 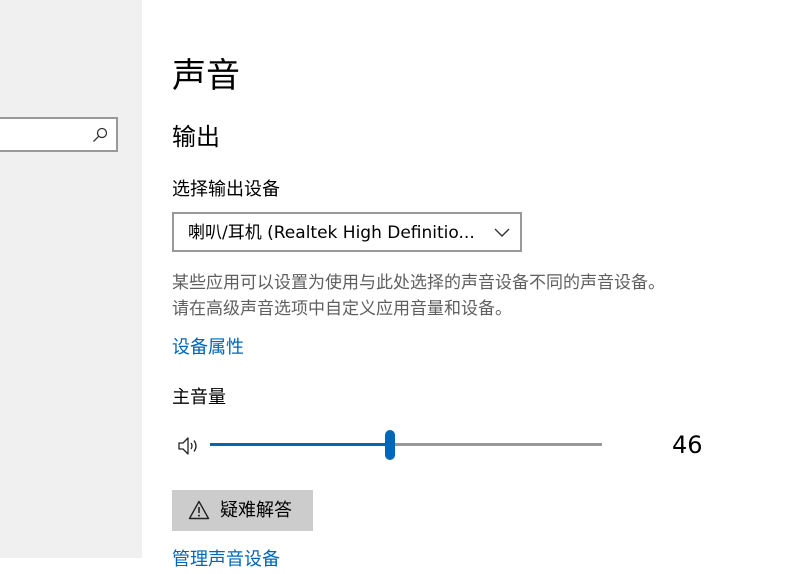 I want to click on output-description-line-2: 请在高级声音选项中自定义应用音量和设备。, so click(x=342, y=309).